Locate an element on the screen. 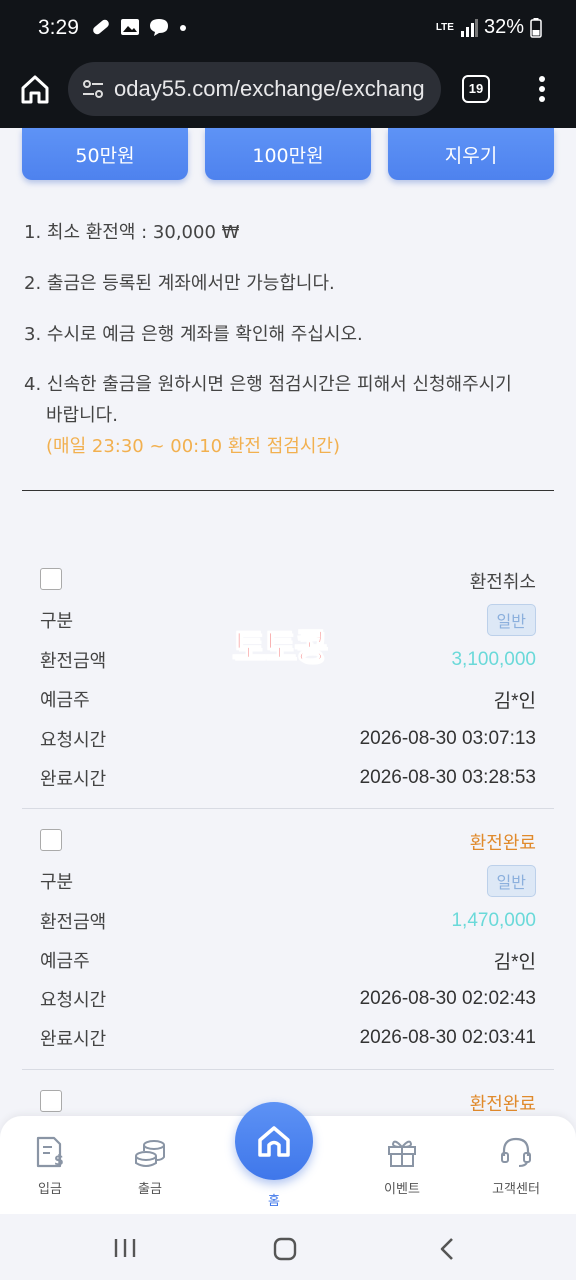 This screenshot has height=1280, width=576. nav-home-button is located at coordinates (274, 1141).